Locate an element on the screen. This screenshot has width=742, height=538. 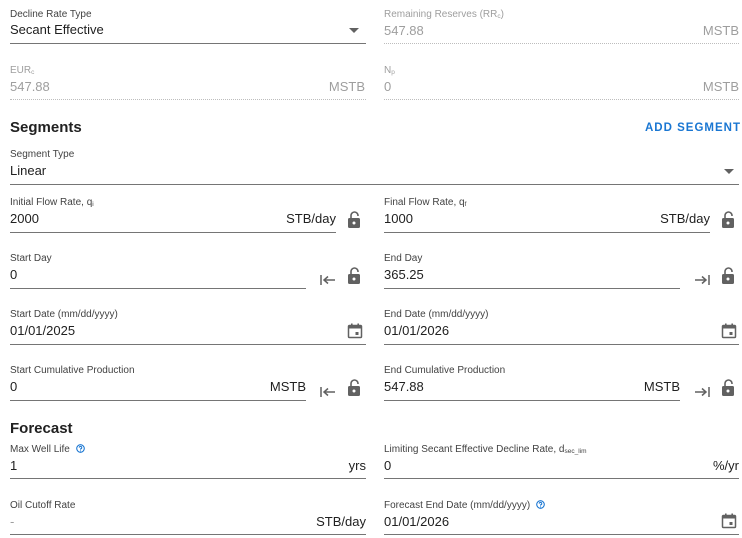
segment-type-label: Segment Type is located at coordinates (42, 154).